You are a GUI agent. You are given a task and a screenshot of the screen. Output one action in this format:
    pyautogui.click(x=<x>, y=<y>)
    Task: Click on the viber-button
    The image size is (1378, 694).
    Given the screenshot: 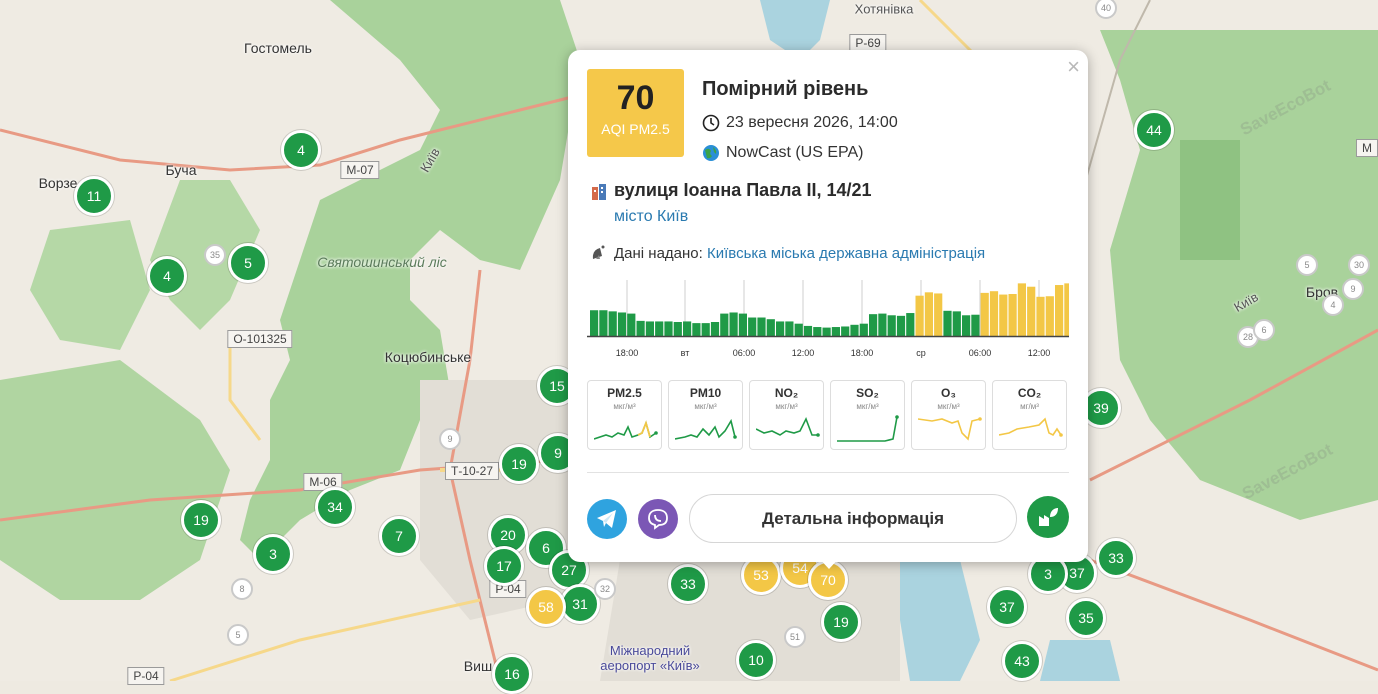 What is the action you would take?
    pyautogui.click(x=658, y=519)
    